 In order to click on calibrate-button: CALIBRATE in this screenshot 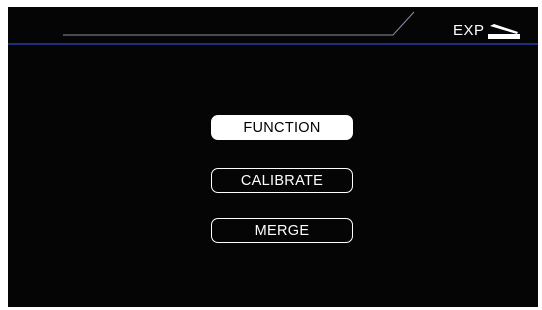, I will do `click(282, 180)`.